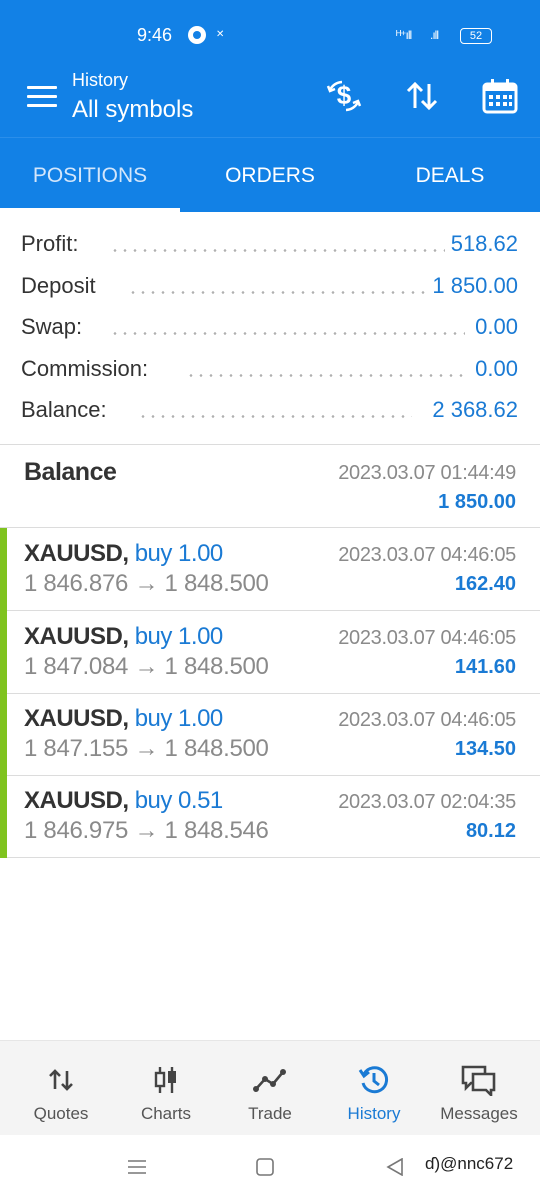  I want to click on trade-icon, so click(270, 1080).